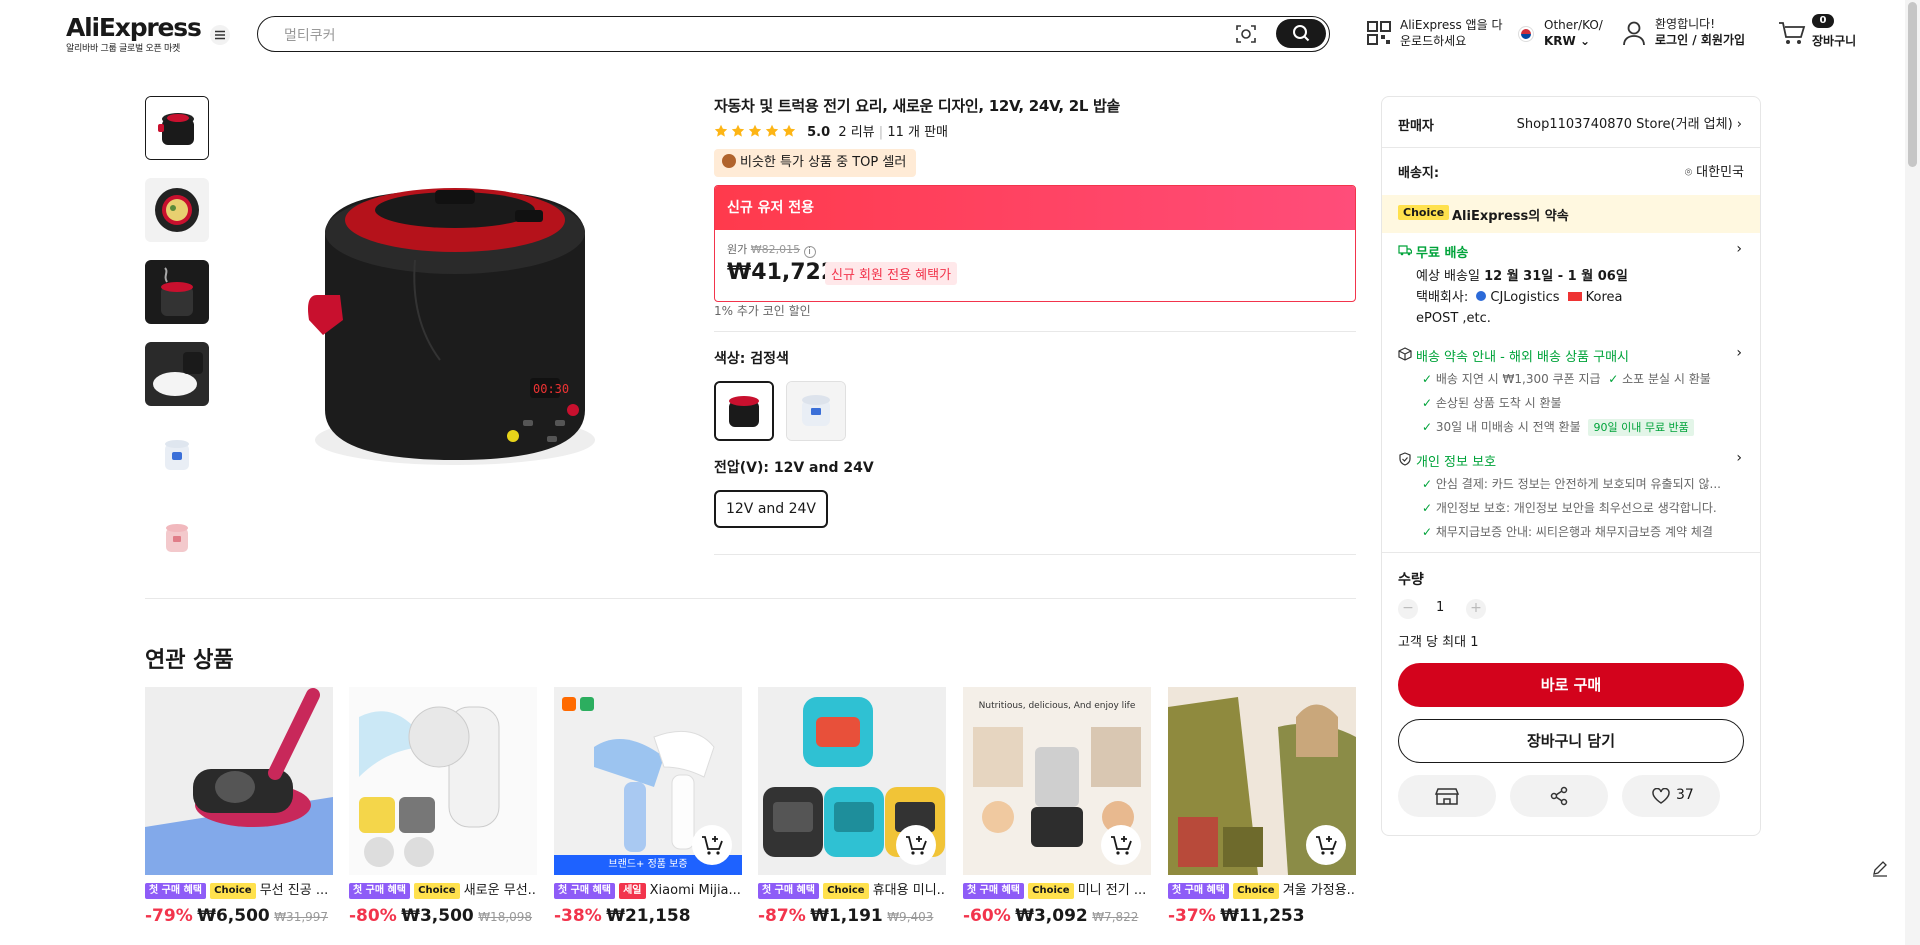 The height and width of the screenshot is (945, 1920). What do you see at coordinates (1792, 33) in the screenshot?
I see `cart-icon` at bounding box center [1792, 33].